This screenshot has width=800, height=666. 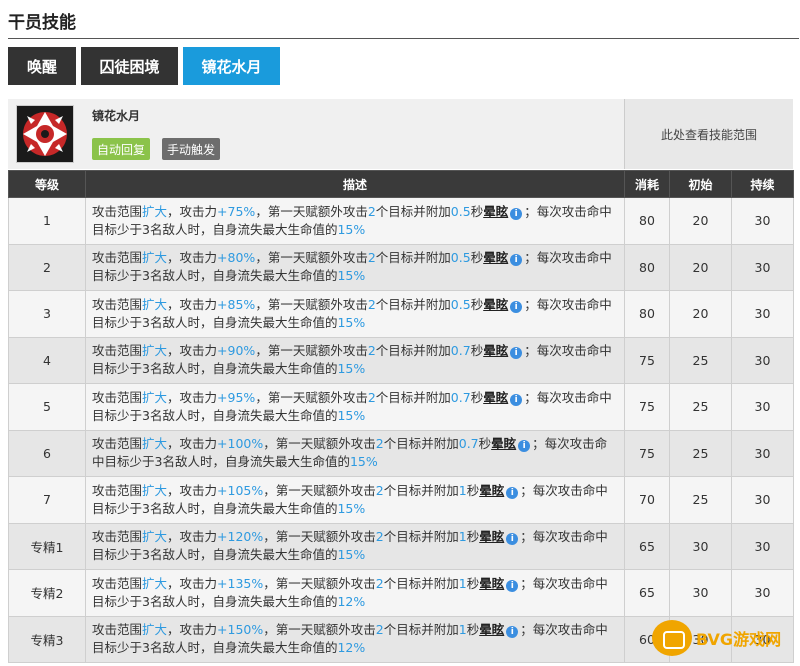 What do you see at coordinates (647, 184) in the screenshot?
I see `header-cost: 消耗` at bounding box center [647, 184].